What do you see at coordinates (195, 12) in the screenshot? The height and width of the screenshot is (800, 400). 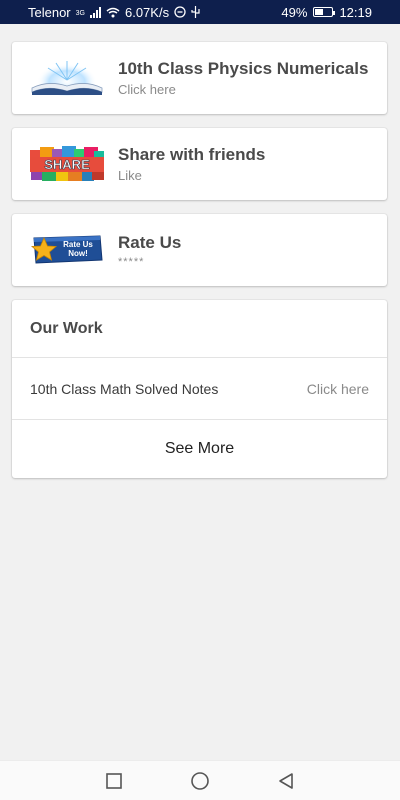 I see `usb-icon` at bounding box center [195, 12].